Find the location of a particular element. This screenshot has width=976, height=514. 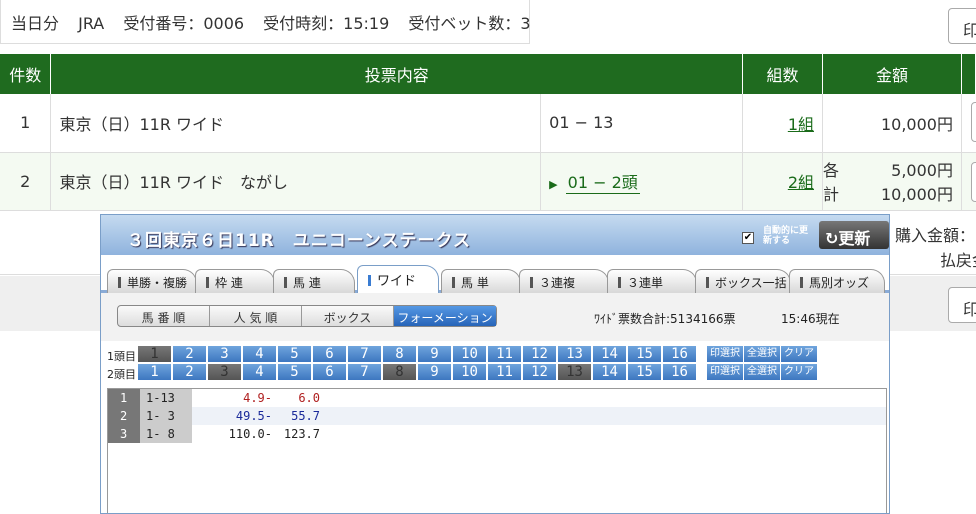

print-button-bottom: 印 is located at coordinates (962, 305).